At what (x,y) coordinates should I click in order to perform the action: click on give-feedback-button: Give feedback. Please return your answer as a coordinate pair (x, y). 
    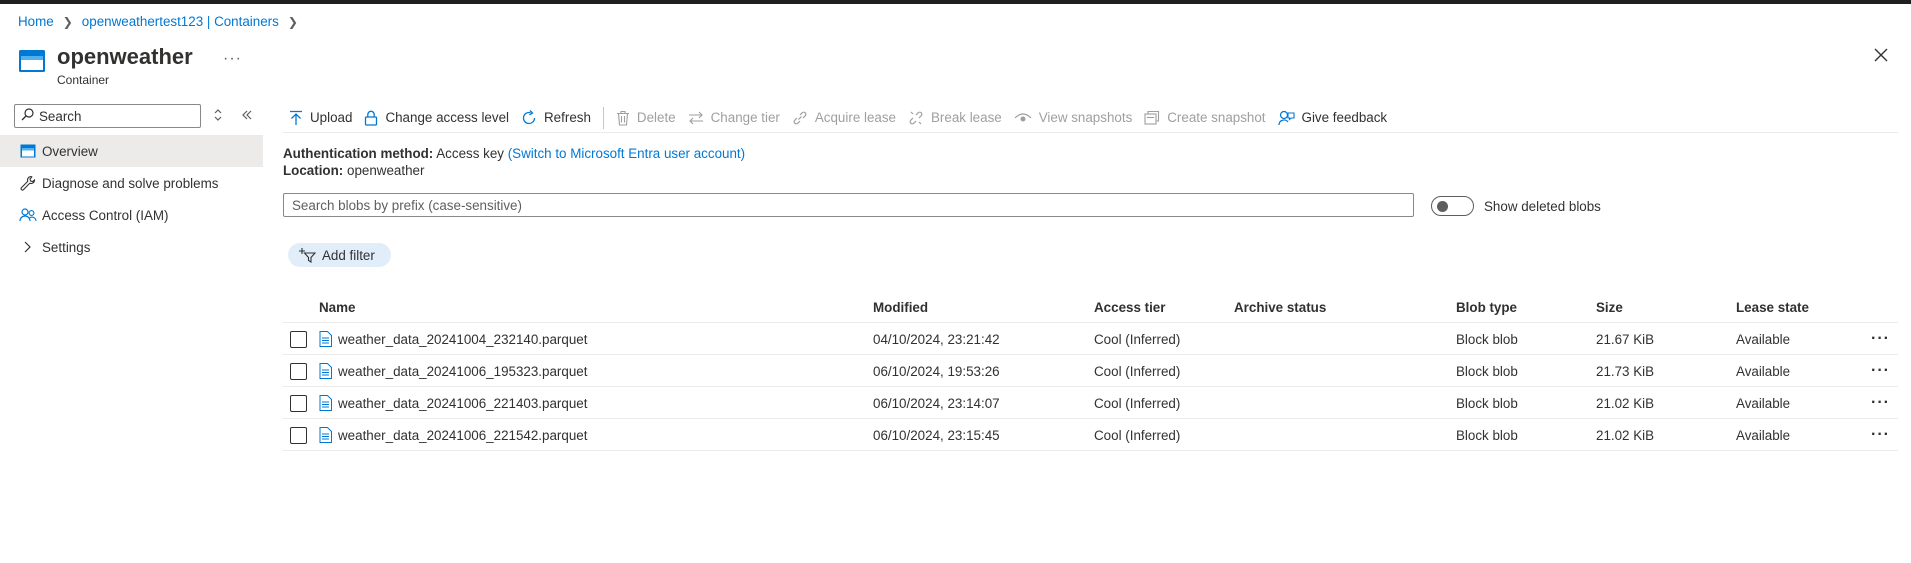
    Looking at the image, I should click on (1333, 118).